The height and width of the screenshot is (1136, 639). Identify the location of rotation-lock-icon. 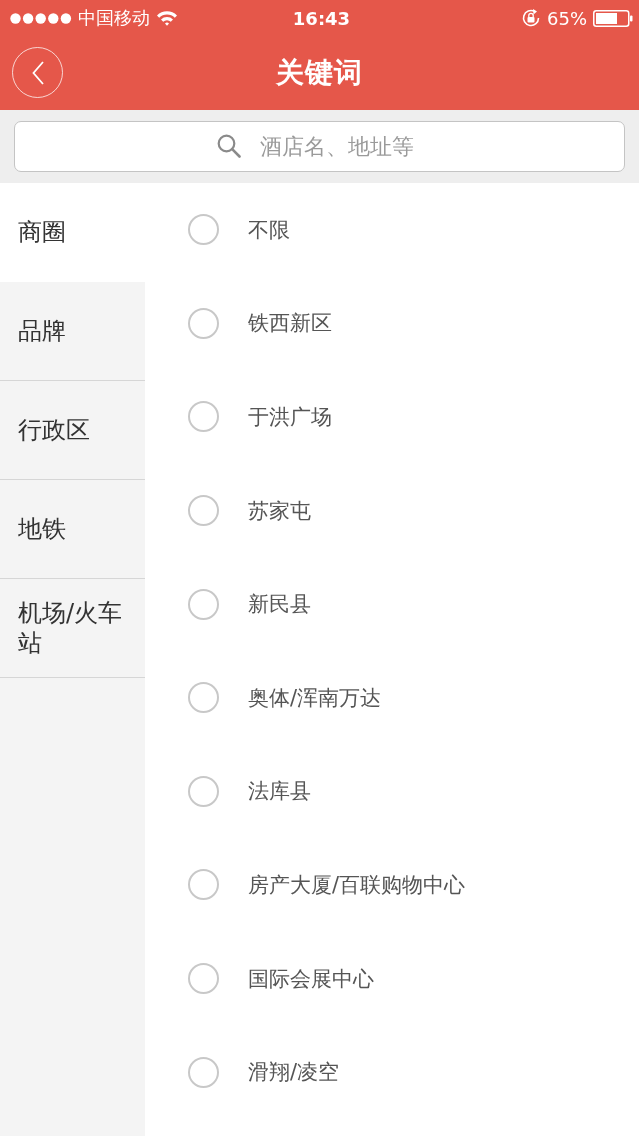
(531, 18).